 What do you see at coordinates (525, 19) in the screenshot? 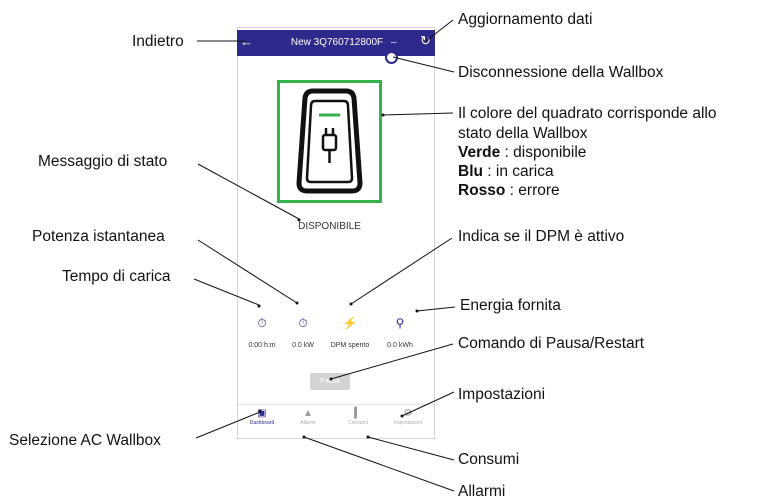
I see `annotation-aggiornamento: Aggiornamento dati` at bounding box center [525, 19].